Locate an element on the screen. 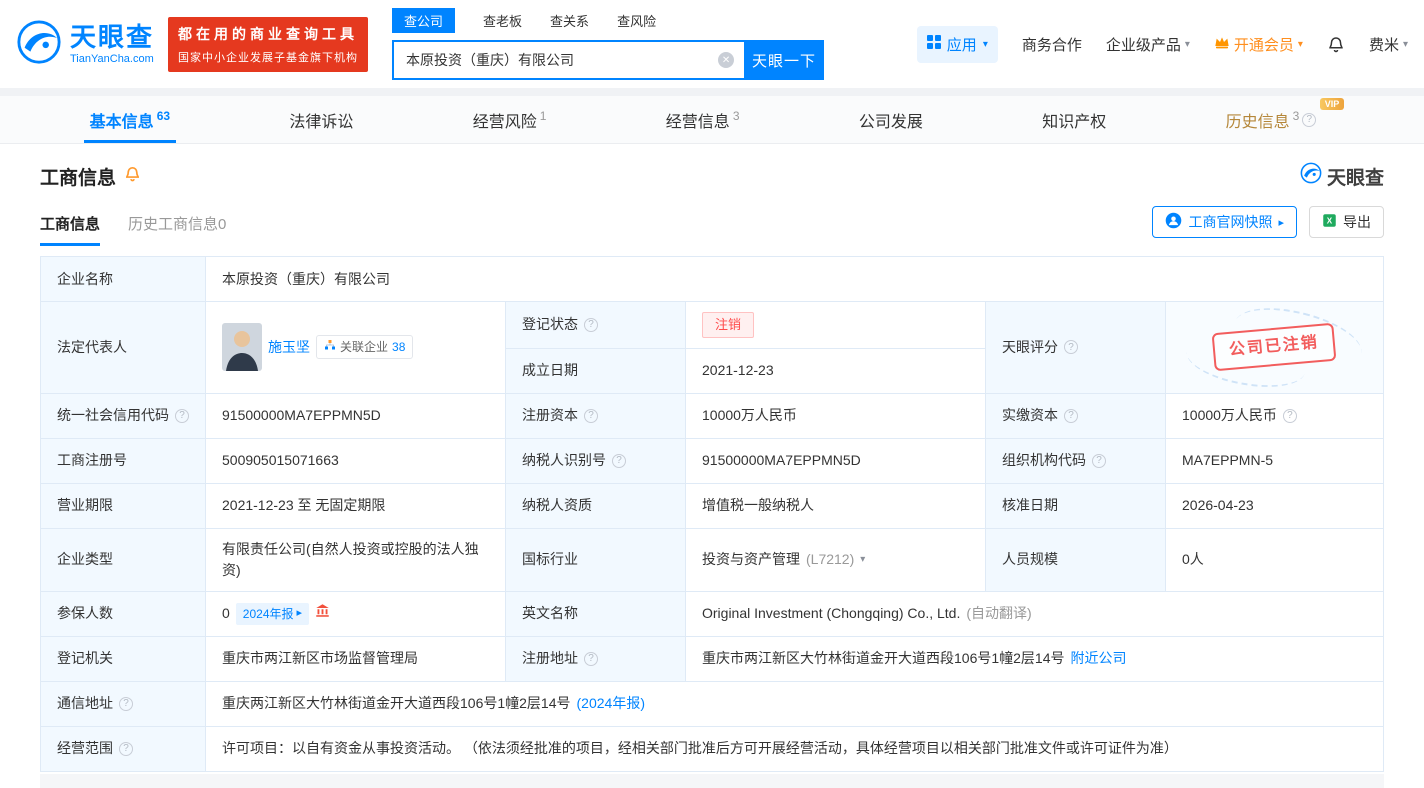 The height and width of the screenshot is (788, 1424). nearby-companies-link: 附近公司 is located at coordinates (1099, 658).